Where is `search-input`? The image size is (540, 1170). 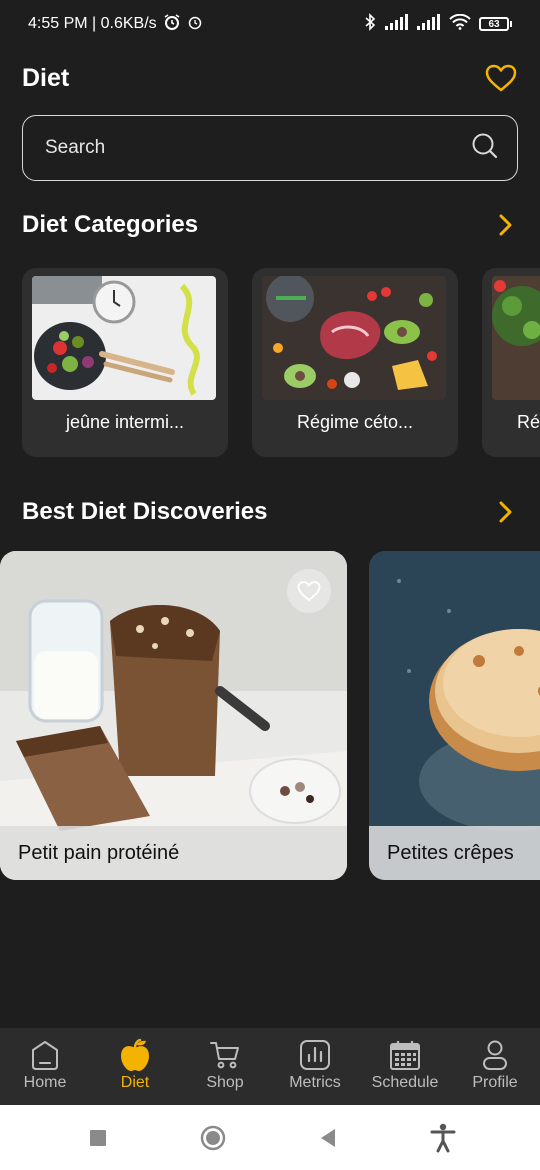 search-input is located at coordinates (235, 148).